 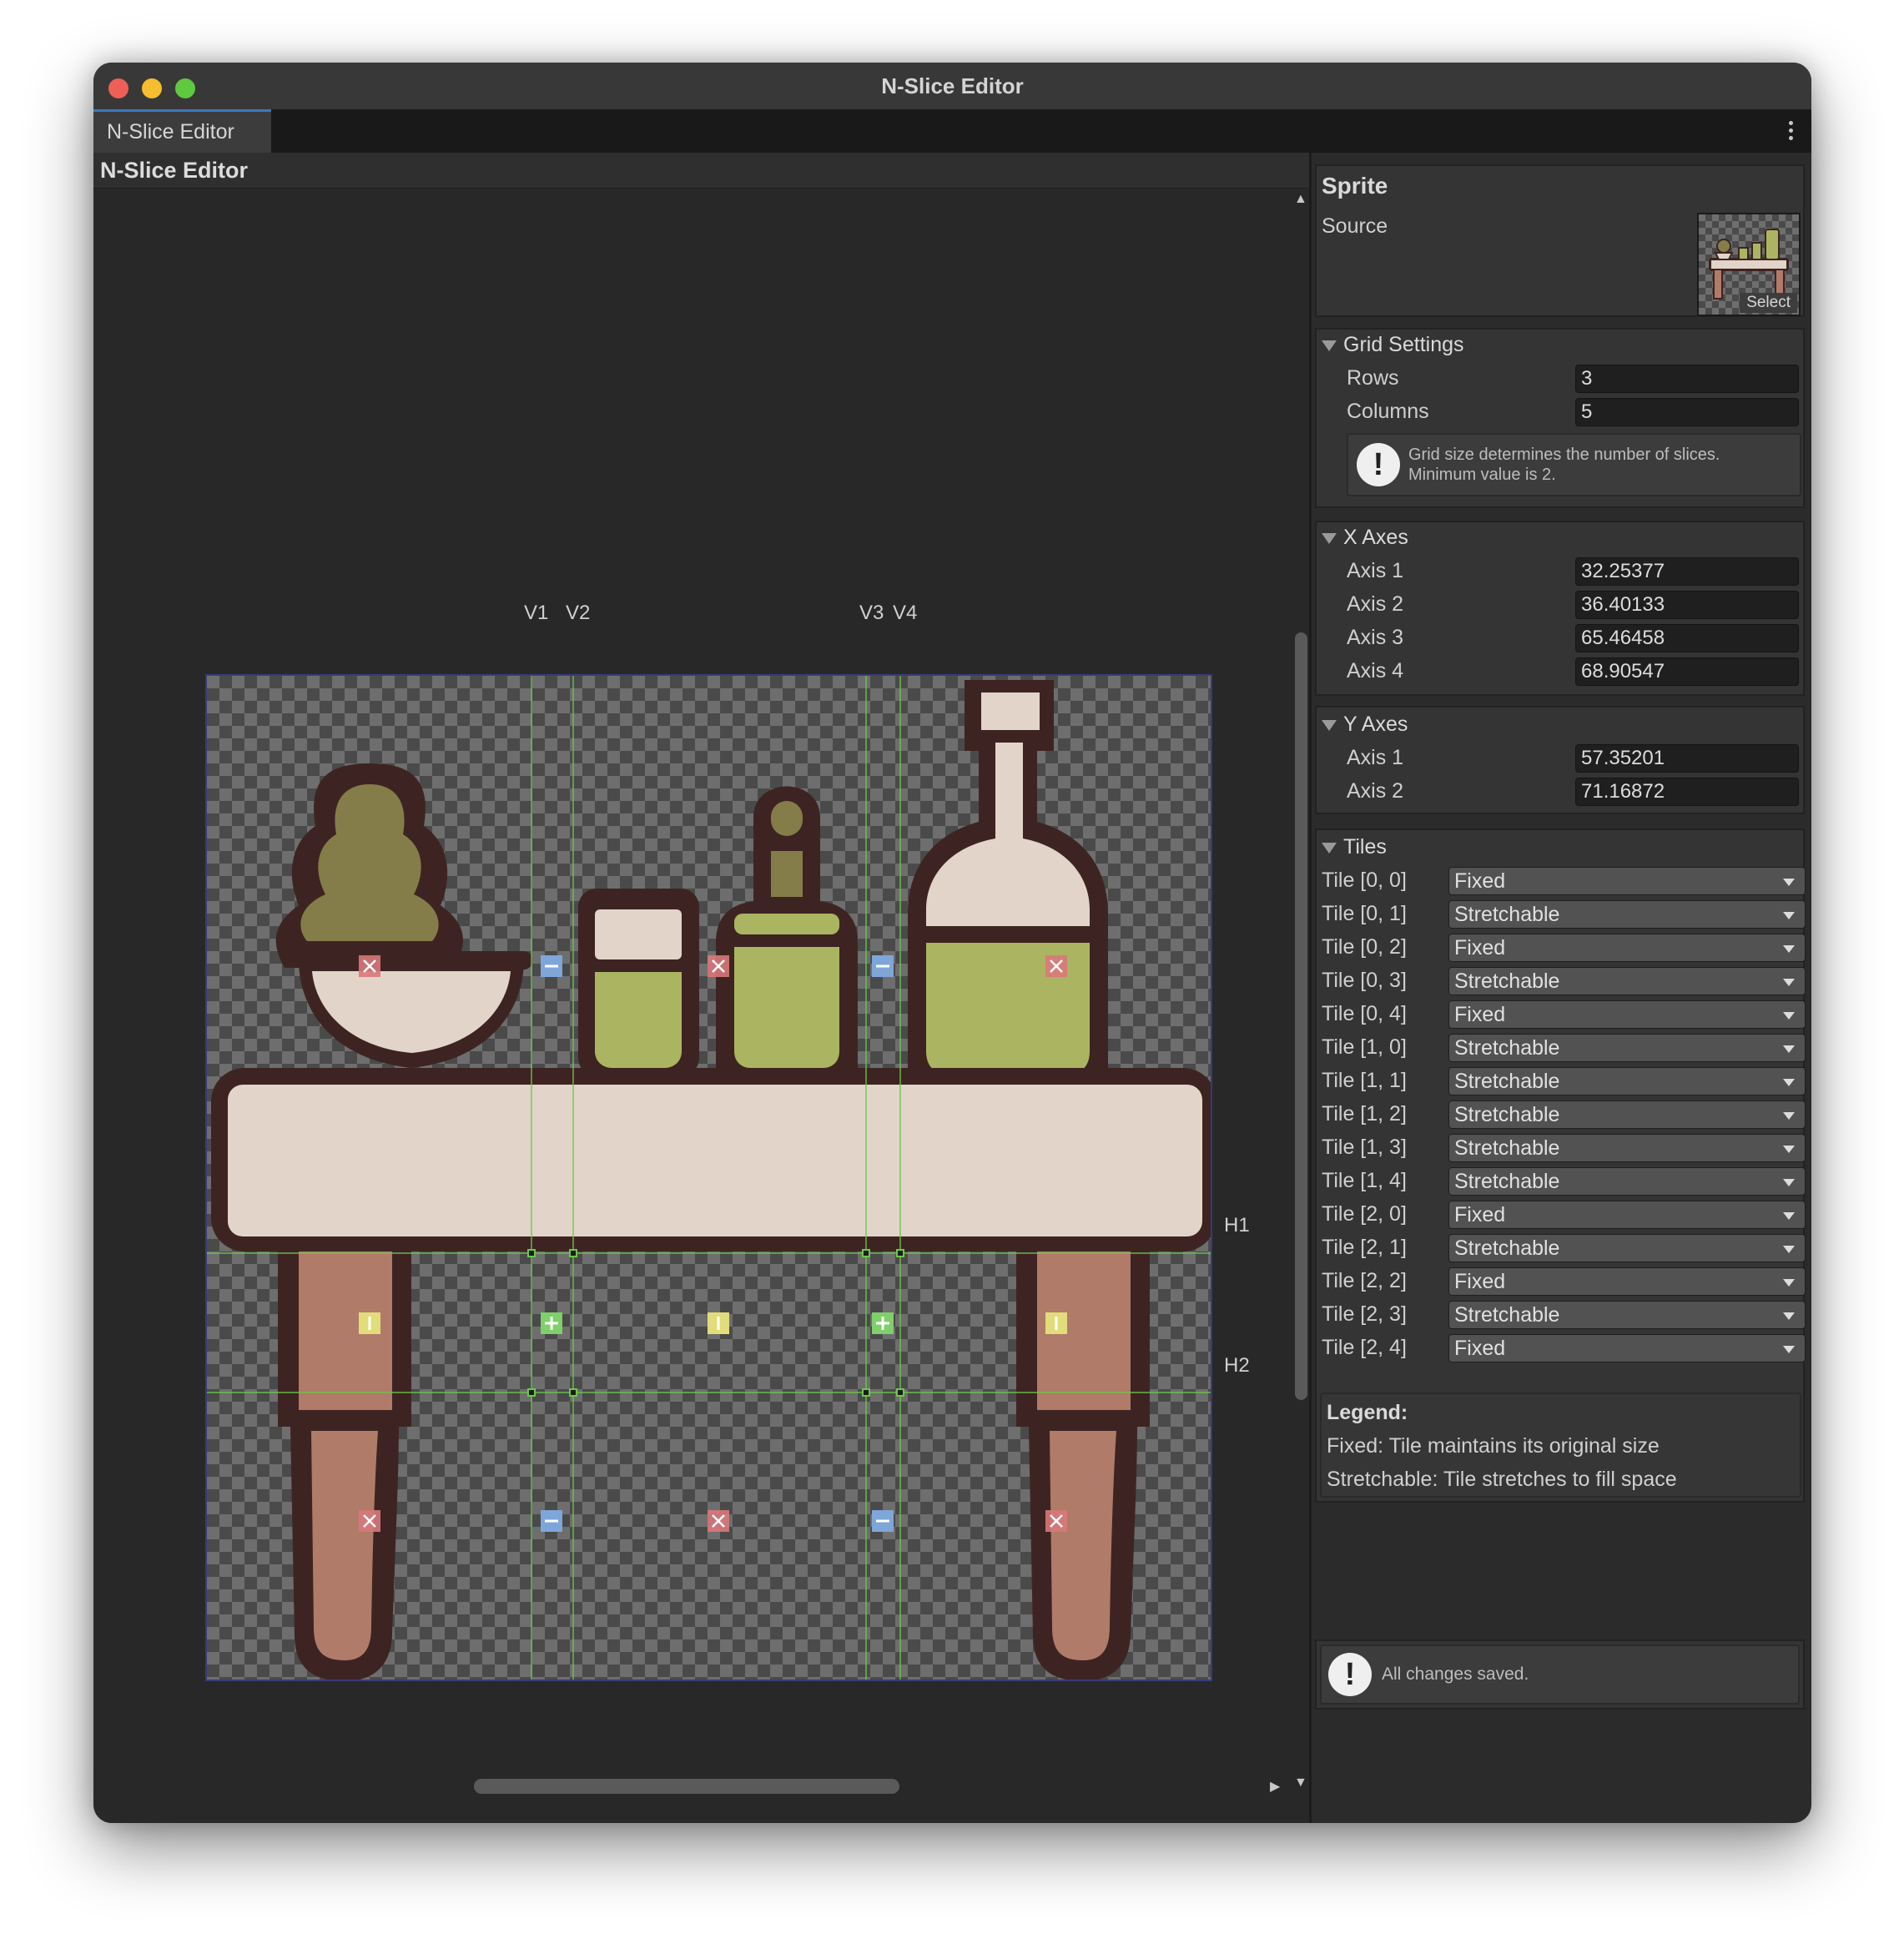 I want to click on large-bottle, so click(x=1008, y=884).